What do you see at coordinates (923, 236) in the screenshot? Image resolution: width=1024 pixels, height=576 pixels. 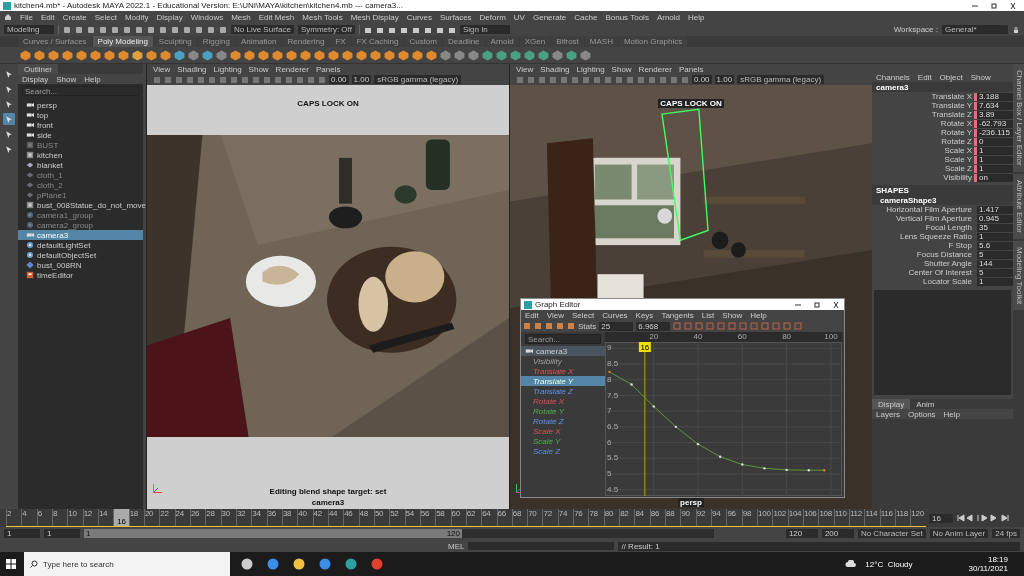 I see `channel-name: Lens Squeeze Ratio` at bounding box center [923, 236].